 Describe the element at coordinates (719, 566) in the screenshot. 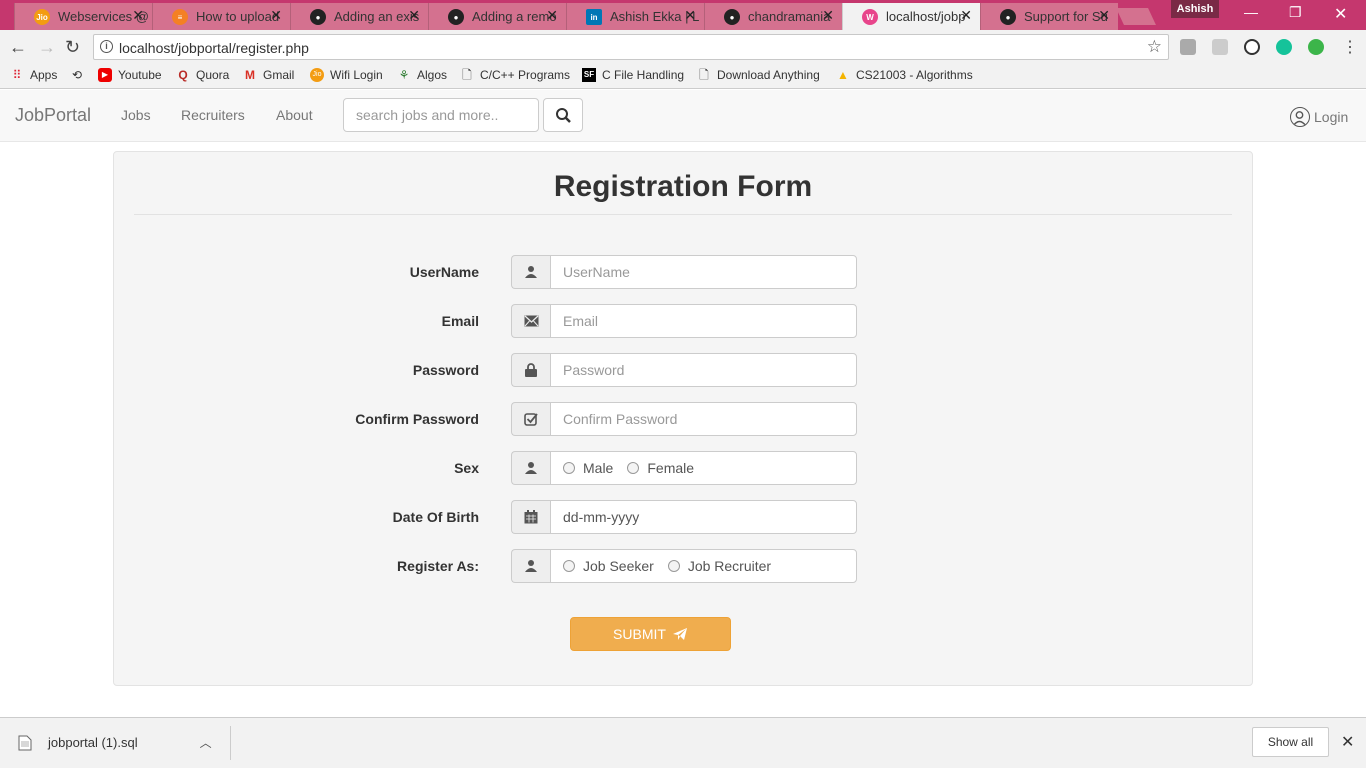

I see `radio-job-recruiter: Job Recruiter` at that location.